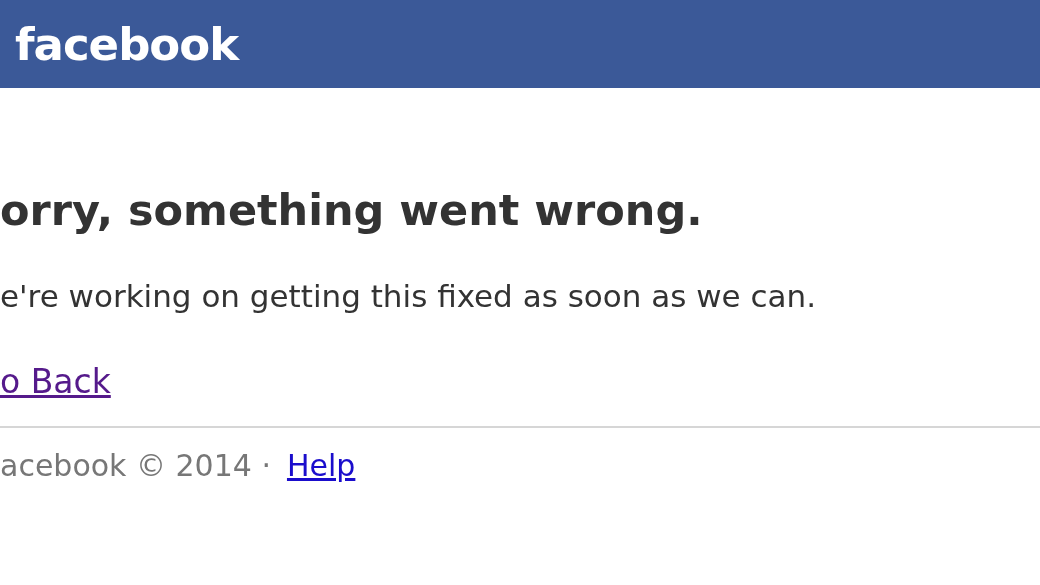  Describe the element at coordinates (409, 296) in the screenshot. I see `error-message: e're working on getting this fixed as soon as we can.` at that location.